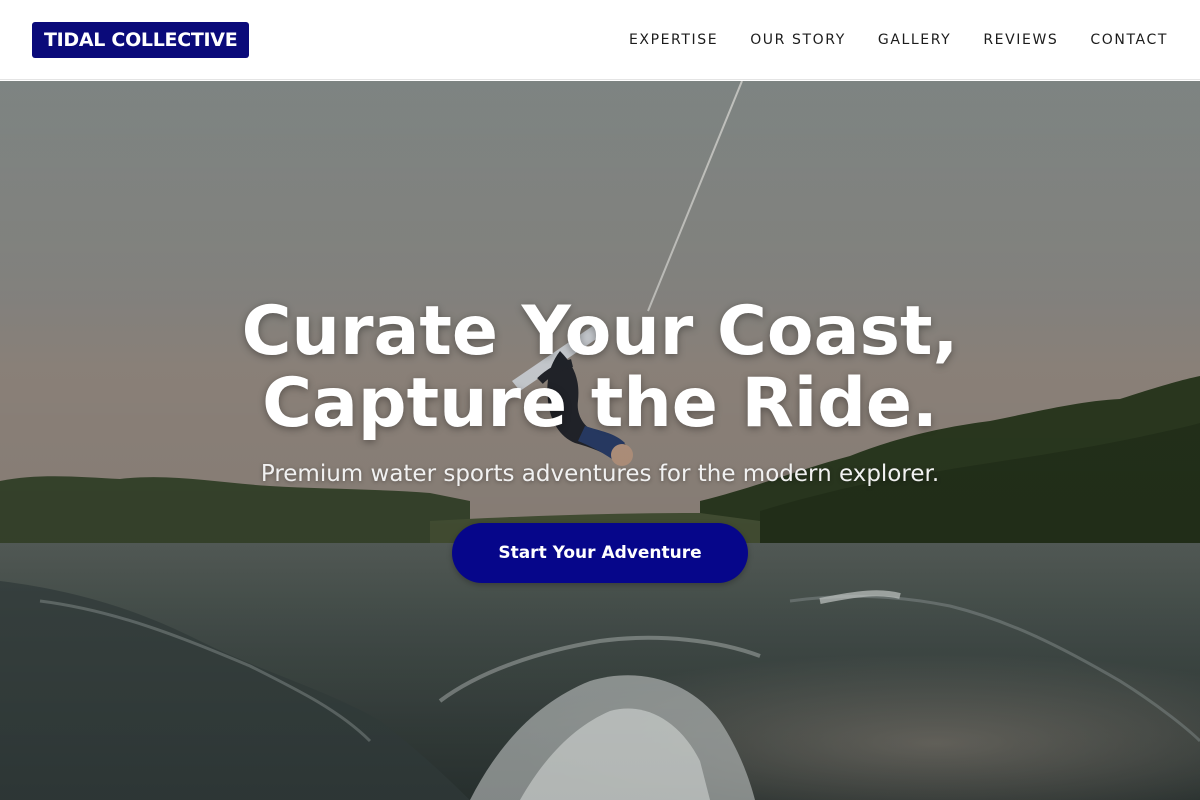 The width and height of the screenshot is (1200, 800). What do you see at coordinates (673, 40) in the screenshot?
I see `nav-link-expertise: EXPERTISE` at bounding box center [673, 40].